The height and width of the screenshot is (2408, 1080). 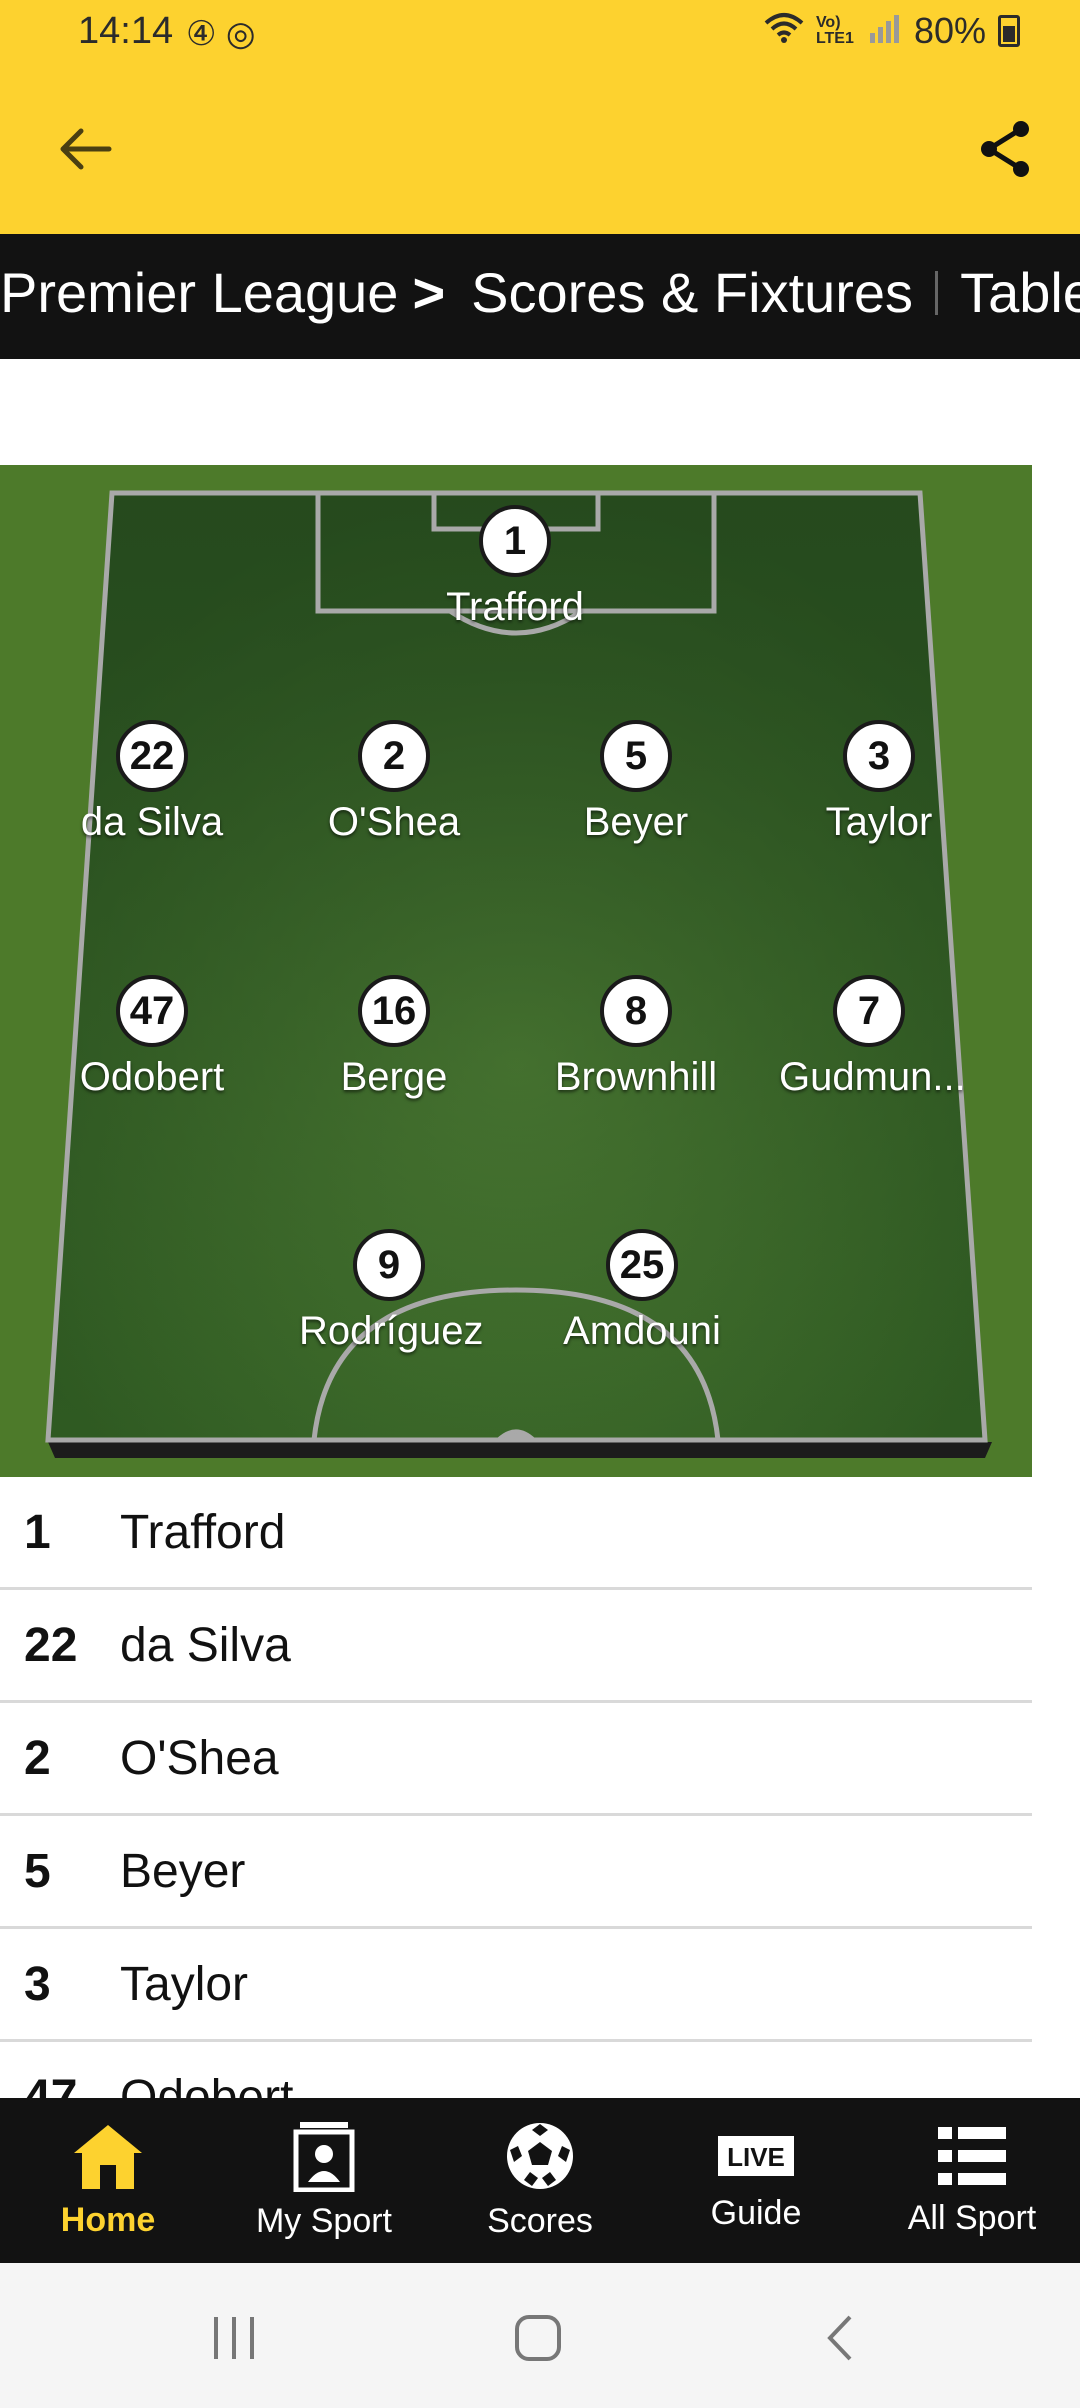 I want to click on tab-scores: Scores, so click(x=540, y=2180).